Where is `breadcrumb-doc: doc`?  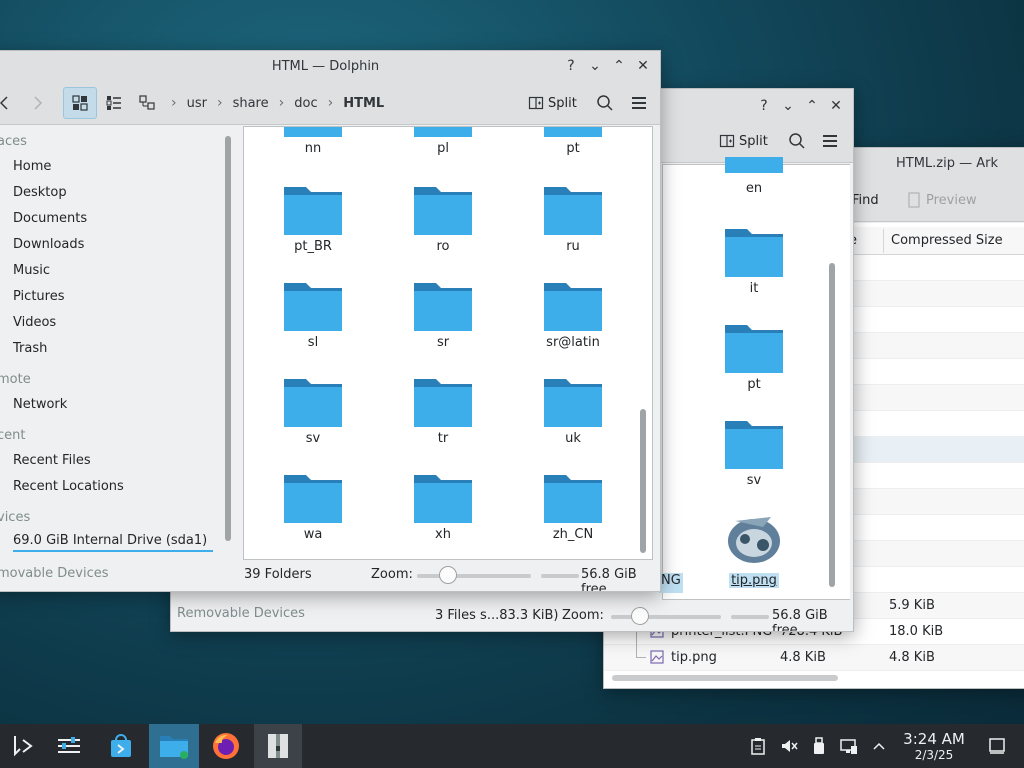 breadcrumb-doc: doc is located at coordinates (305, 103).